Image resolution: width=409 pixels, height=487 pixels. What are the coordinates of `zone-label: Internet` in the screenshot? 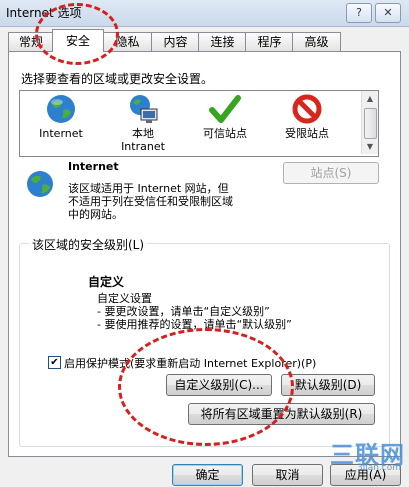 It's located at (61, 133).